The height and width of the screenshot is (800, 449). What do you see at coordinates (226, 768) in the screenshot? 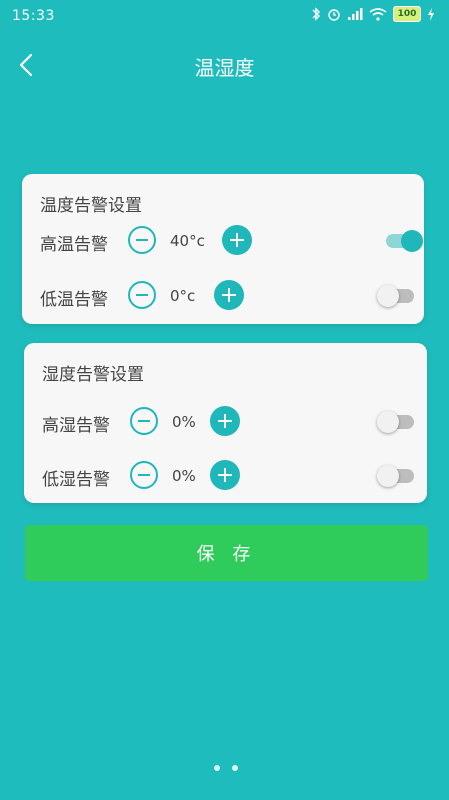
I see `page-indicator` at bounding box center [226, 768].